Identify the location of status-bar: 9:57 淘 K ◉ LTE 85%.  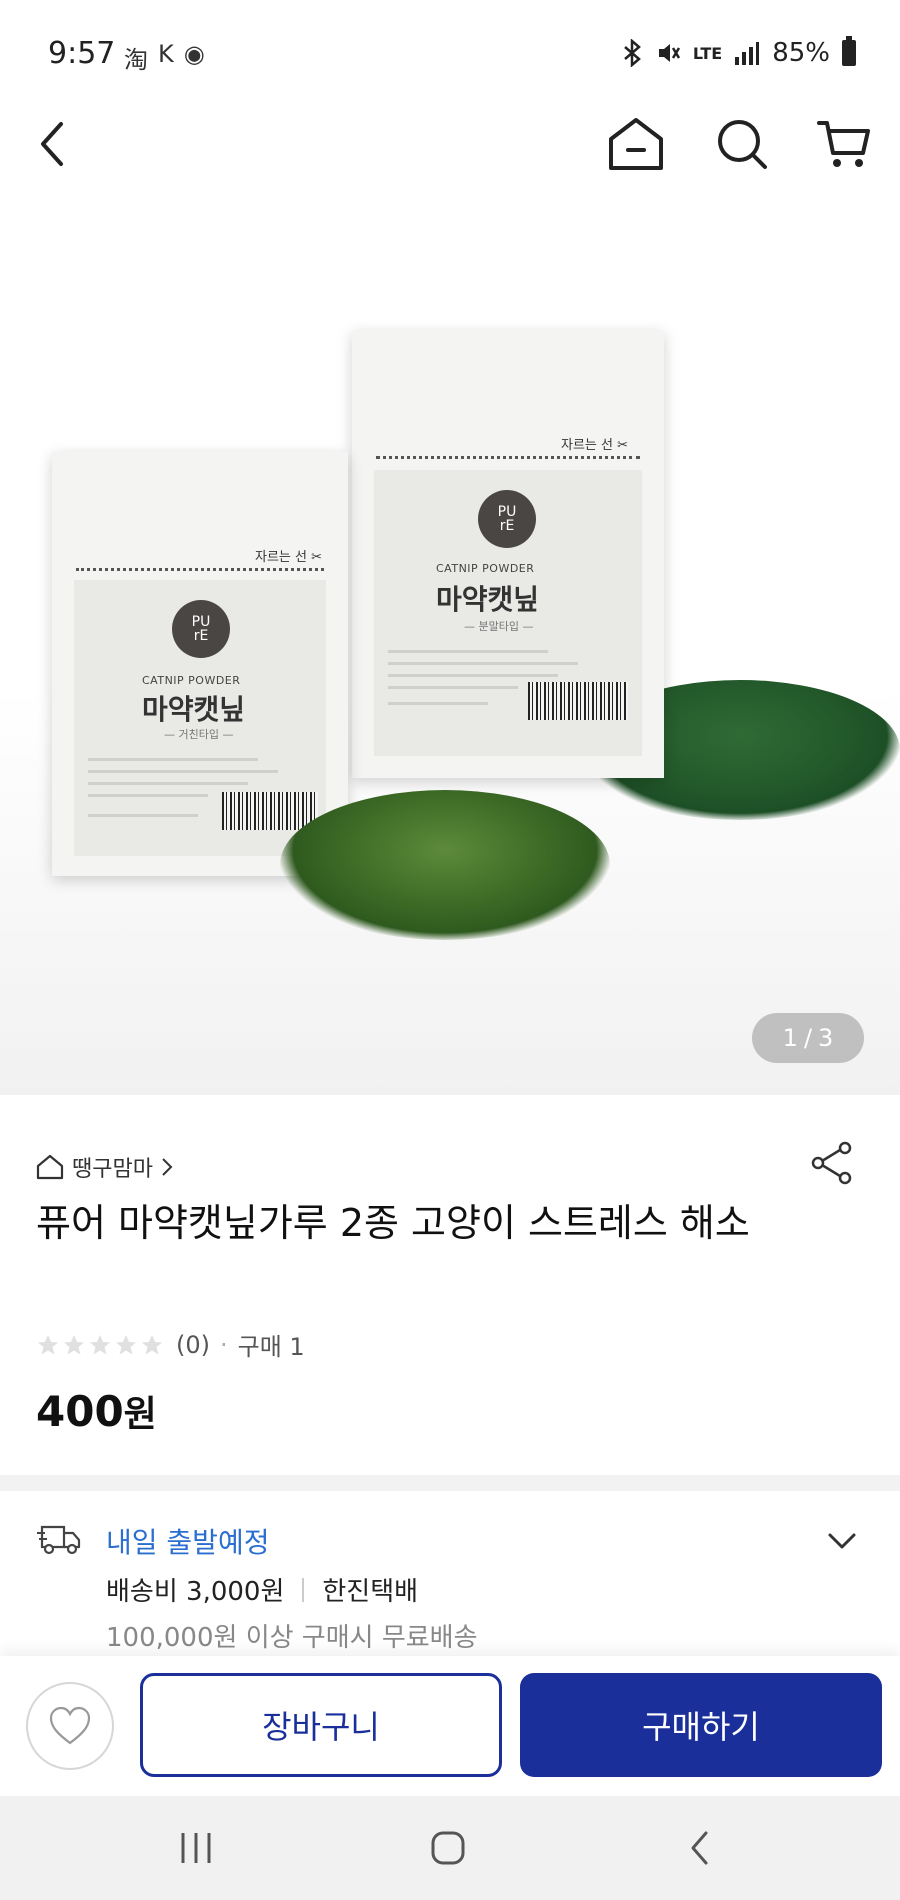
(450, 55).